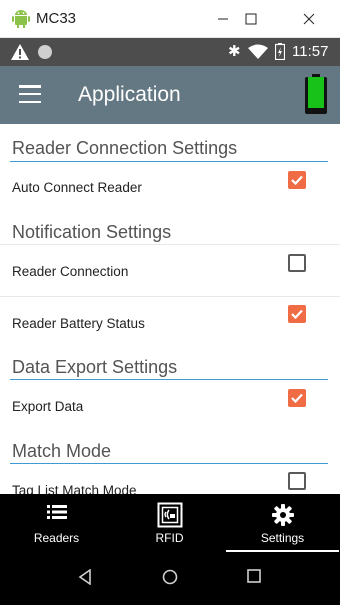 The image size is (340, 605). Describe the element at coordinates (45, 52) in the screenshot. I see `notification-dot-icon` at that location.